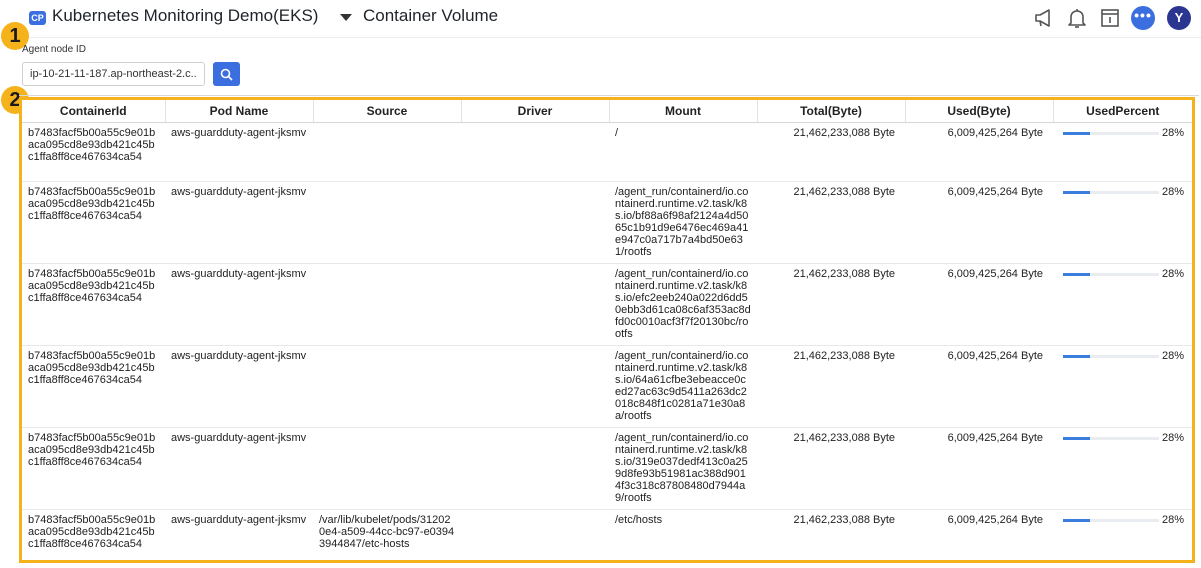 The width and height of the screenshot is (1201, 568). What do you see at coordinates (1077, 18) in the screenshot?
I see `bell-icon` at bounding box center [1077, 18].